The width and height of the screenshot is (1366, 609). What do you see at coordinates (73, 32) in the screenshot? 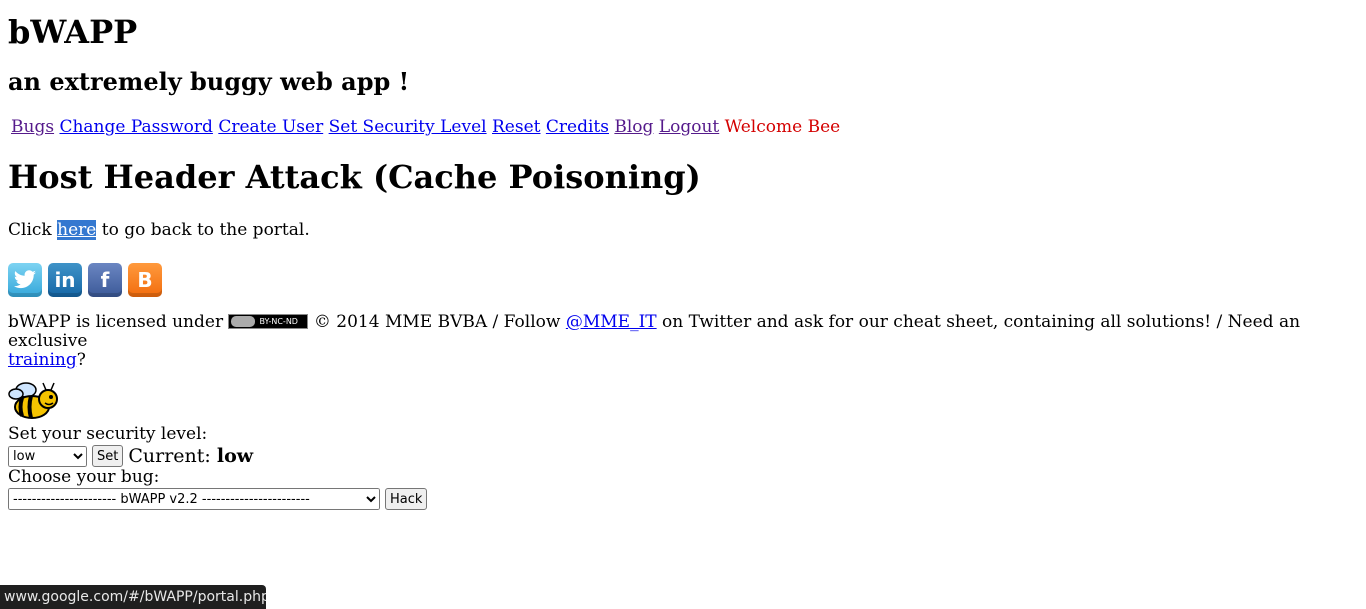
I see `app-title: bWAPP` at bounding box center [73, 32].